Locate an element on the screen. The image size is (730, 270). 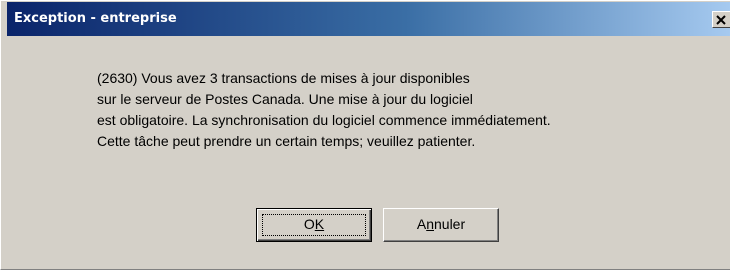
cancel-label-rest: nuler is located at coordinates (450, 224).